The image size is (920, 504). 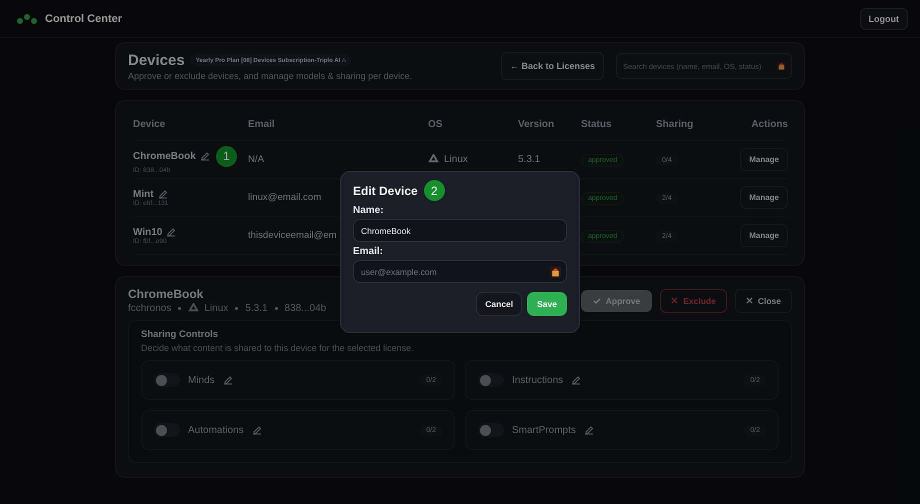 I want to click on cancel-button: Cancel, so click(x=499, y=304).